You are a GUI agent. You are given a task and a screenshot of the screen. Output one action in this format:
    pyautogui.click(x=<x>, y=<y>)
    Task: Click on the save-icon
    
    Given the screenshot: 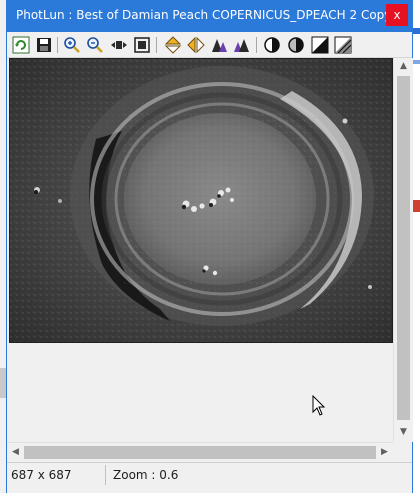 What is the action you would take?
    pyautogui.click(x=44, y=45)
    